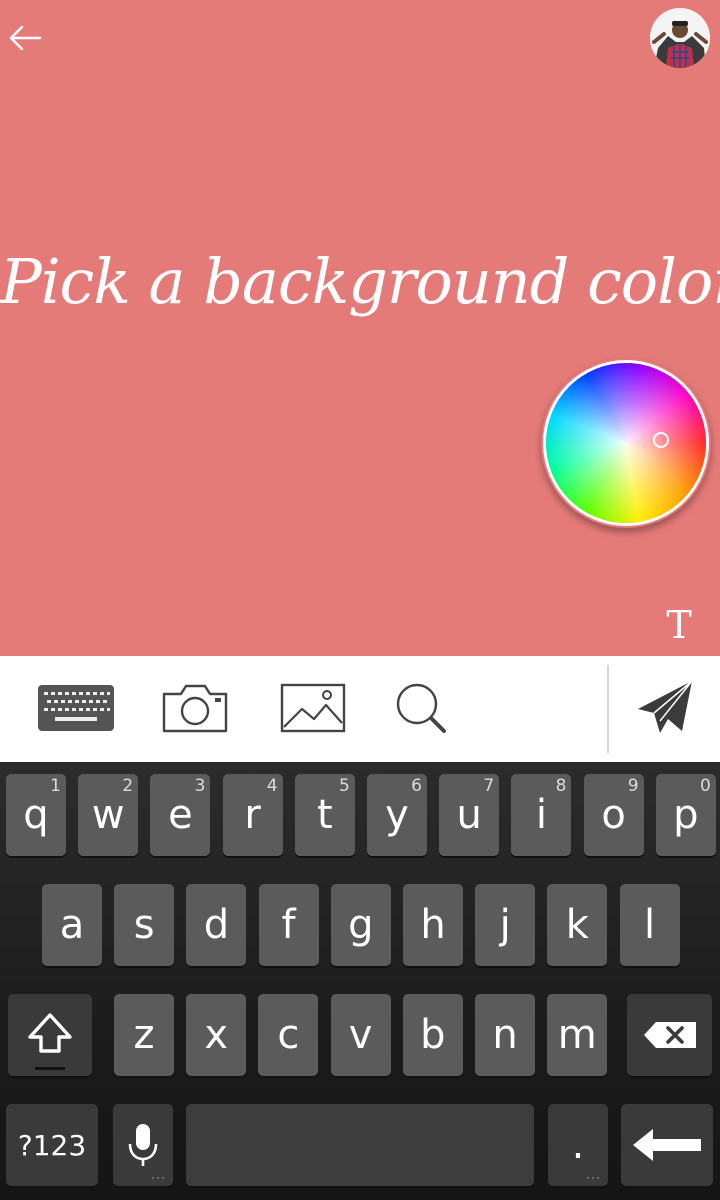 The height and width of the screenshot is (1200, 720). I want to click on keyboard-button, so click(76, 708).